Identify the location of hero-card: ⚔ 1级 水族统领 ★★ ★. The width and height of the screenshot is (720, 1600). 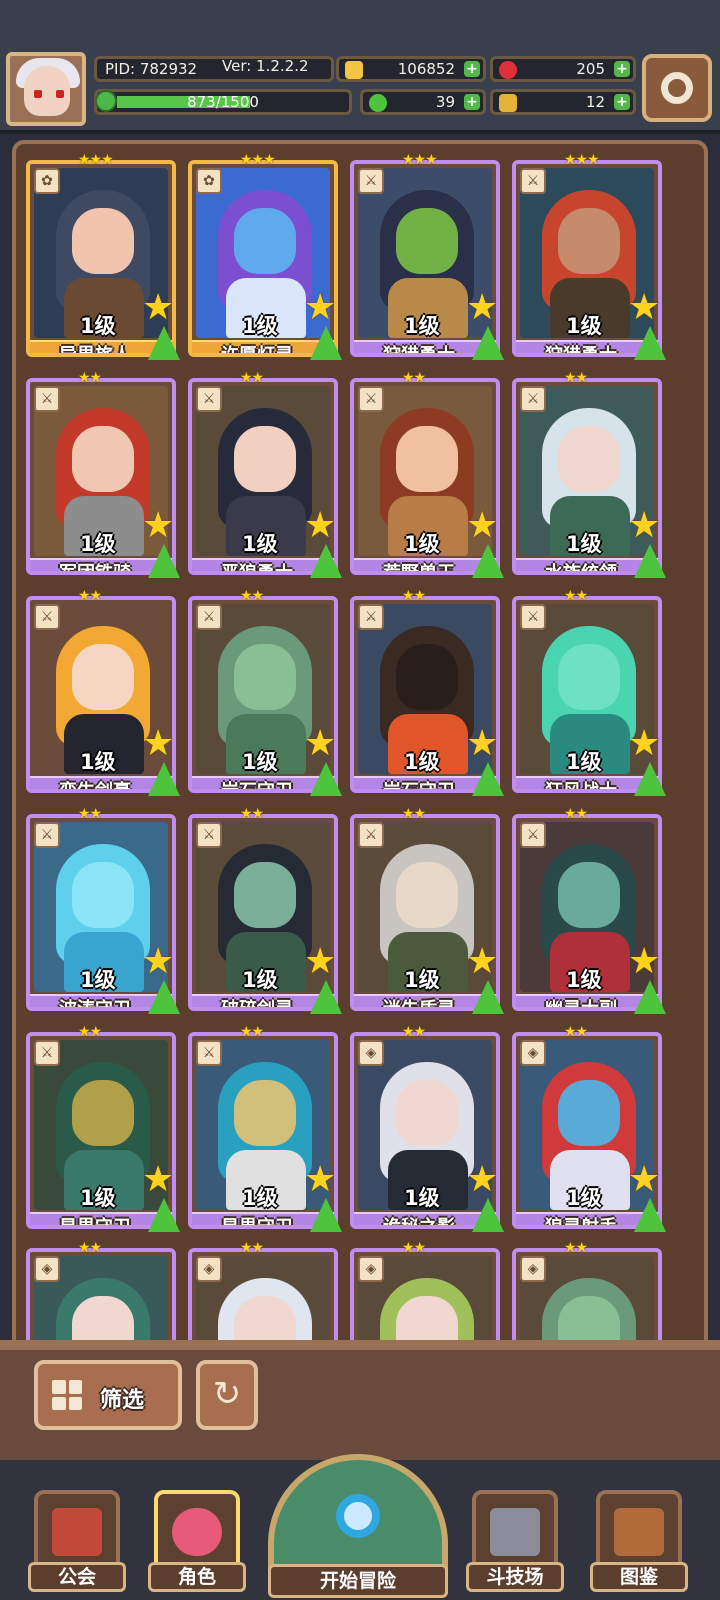
(589, 476).